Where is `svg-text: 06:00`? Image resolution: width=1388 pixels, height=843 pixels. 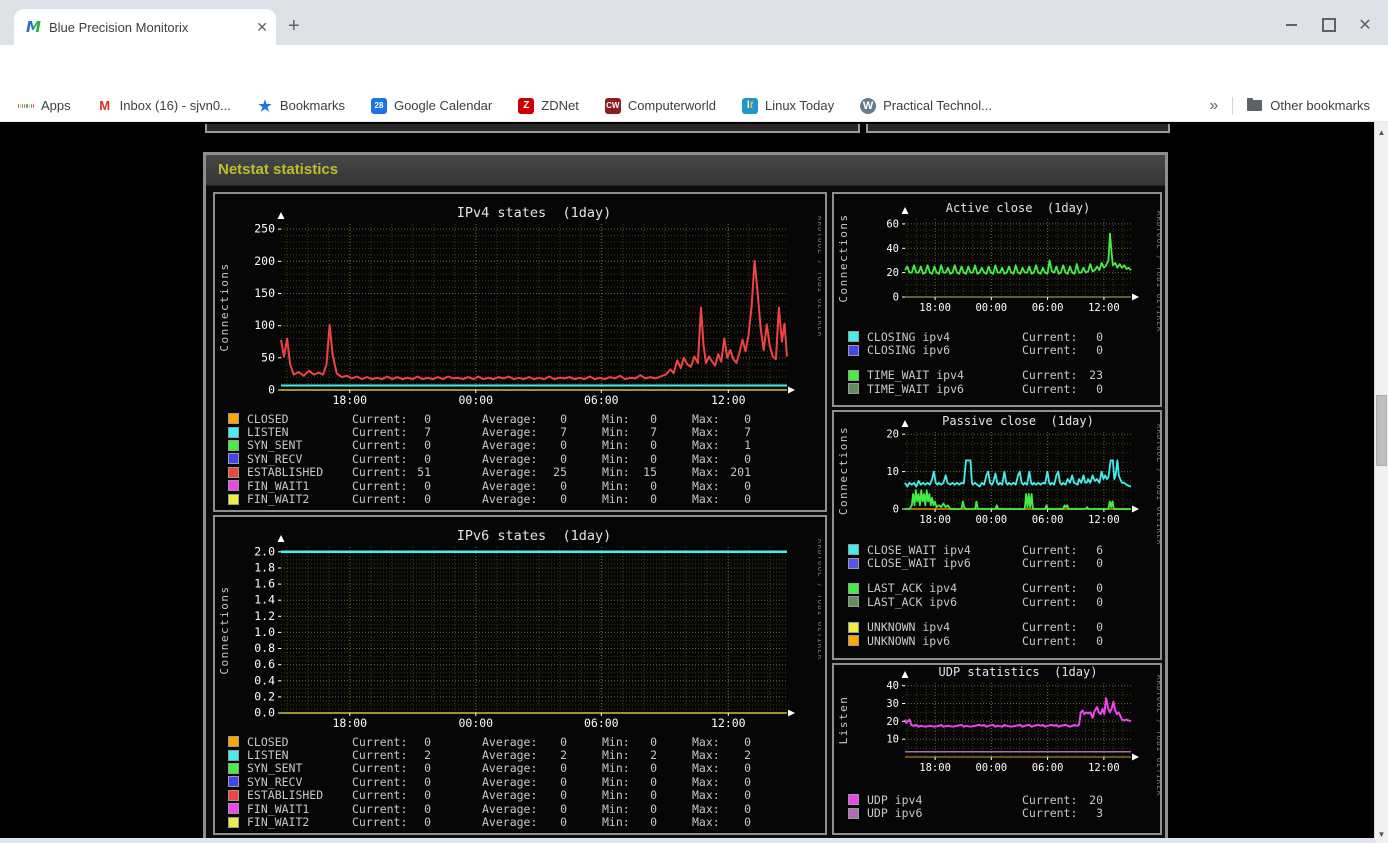
svg-text: 06:00 is located at coordinates (601, 723).